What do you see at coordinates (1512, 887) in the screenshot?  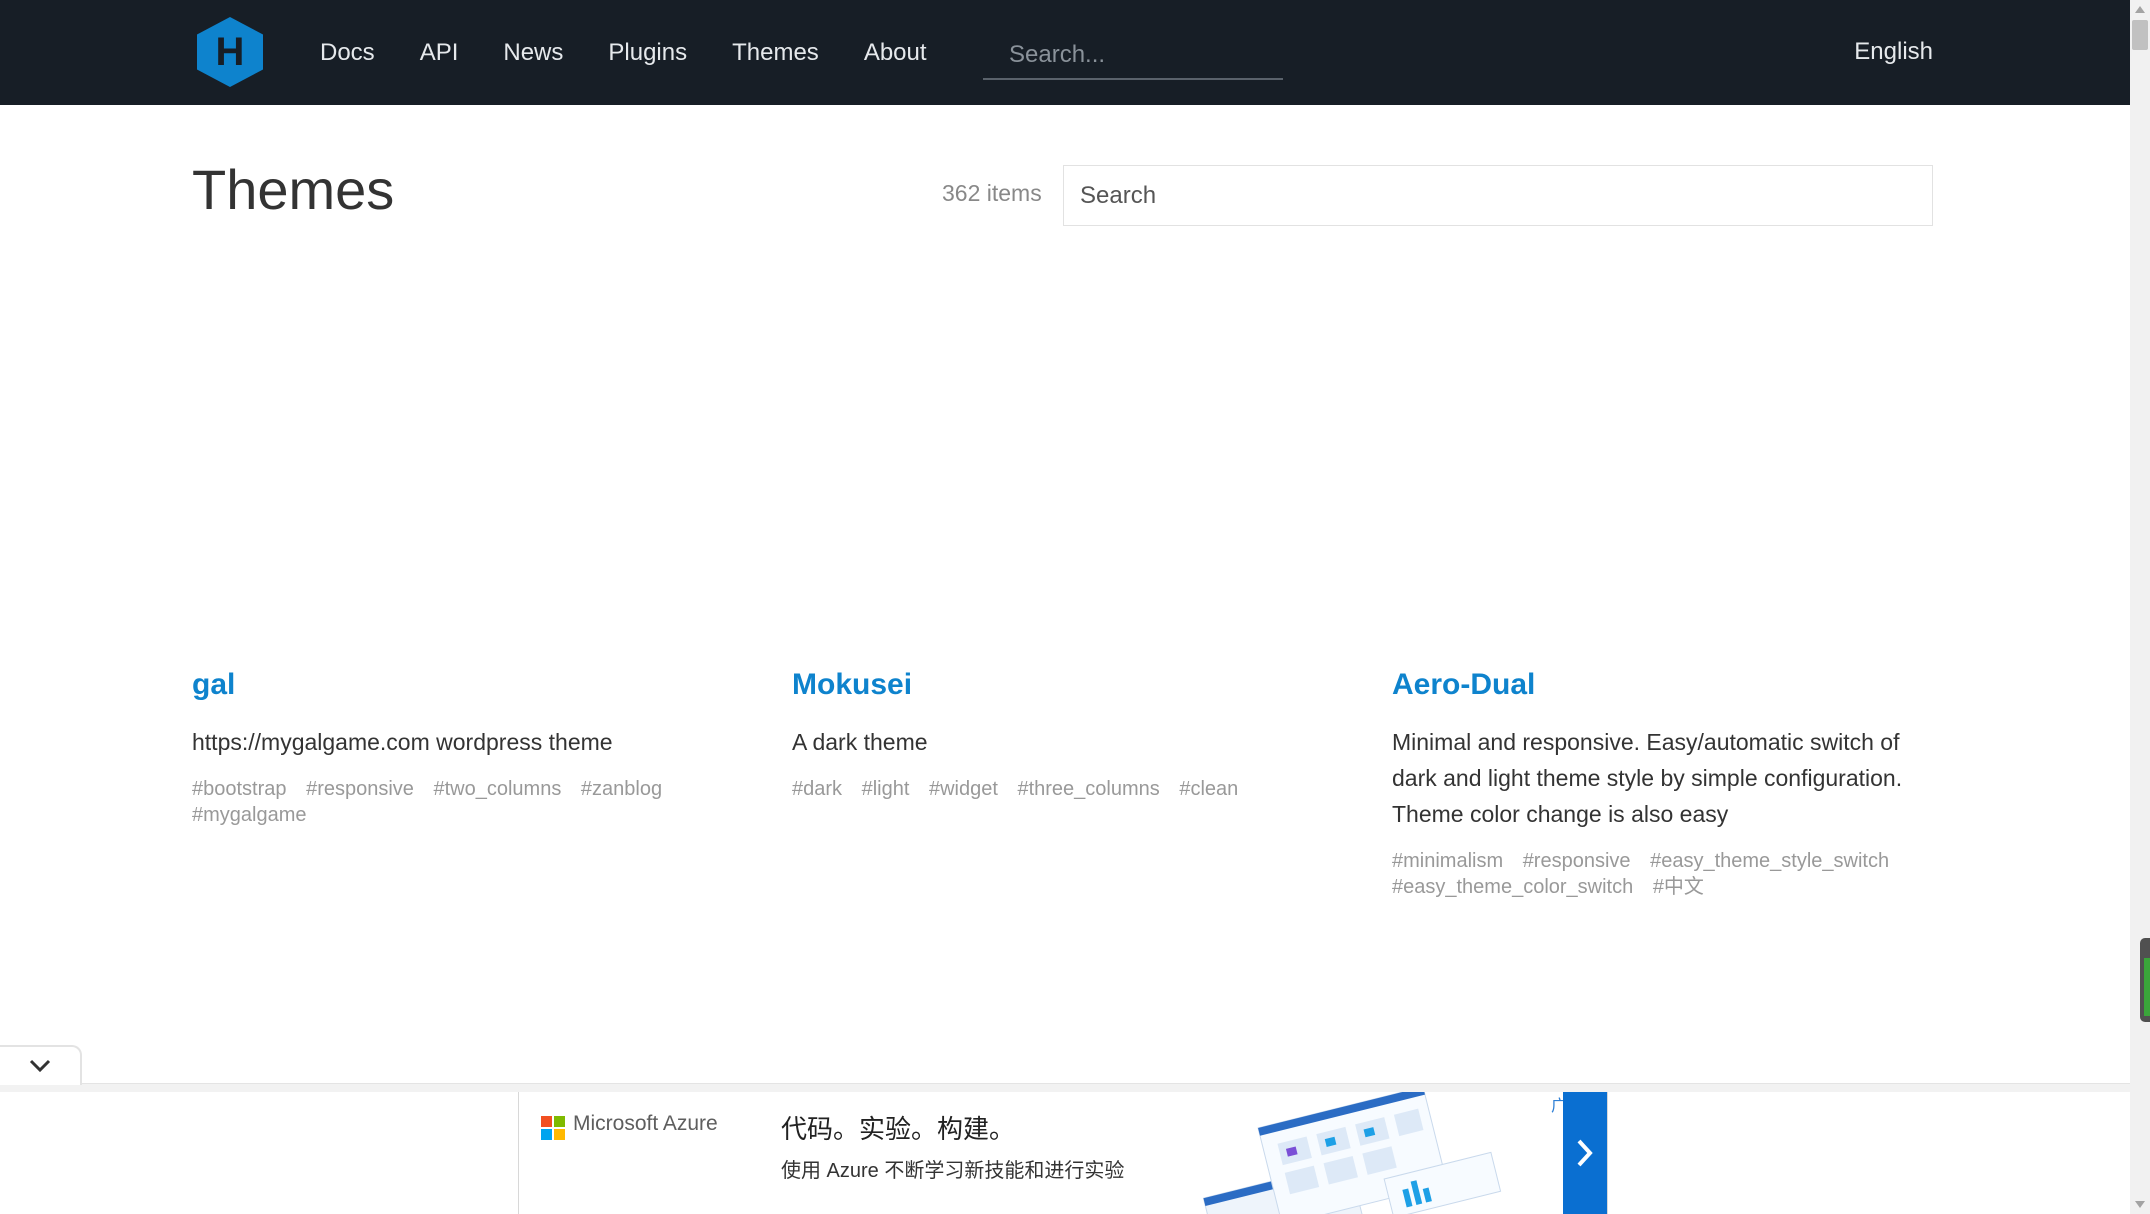 I see `theme-tag: #easy_theme_color_switch` at bounding box center [1512, 887].